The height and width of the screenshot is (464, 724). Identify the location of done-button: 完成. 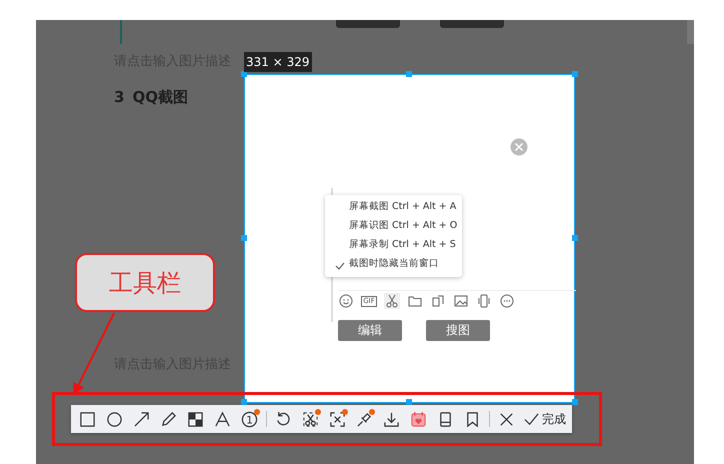
(544, 419).